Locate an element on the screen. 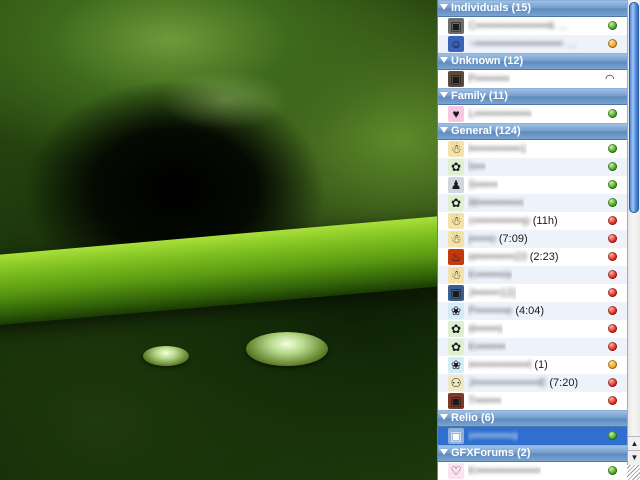  flame-avatar-icon: ♨ is located at coordinates (456, 257).